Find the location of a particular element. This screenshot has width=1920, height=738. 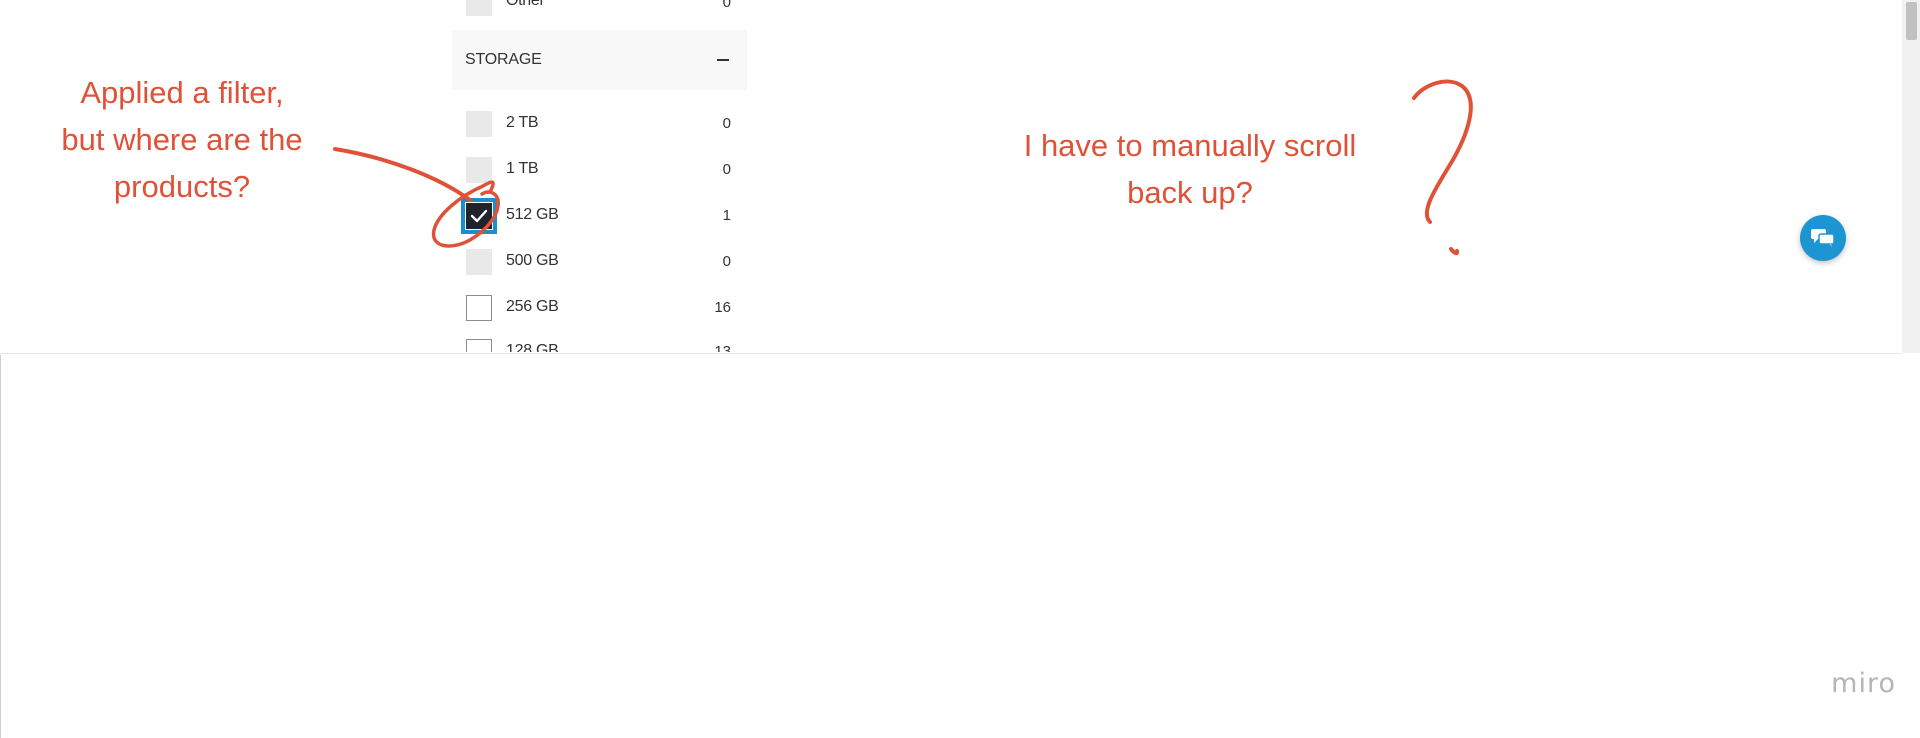

annotation-line: I have to manually scroll is located at coordinates (1190, 145).